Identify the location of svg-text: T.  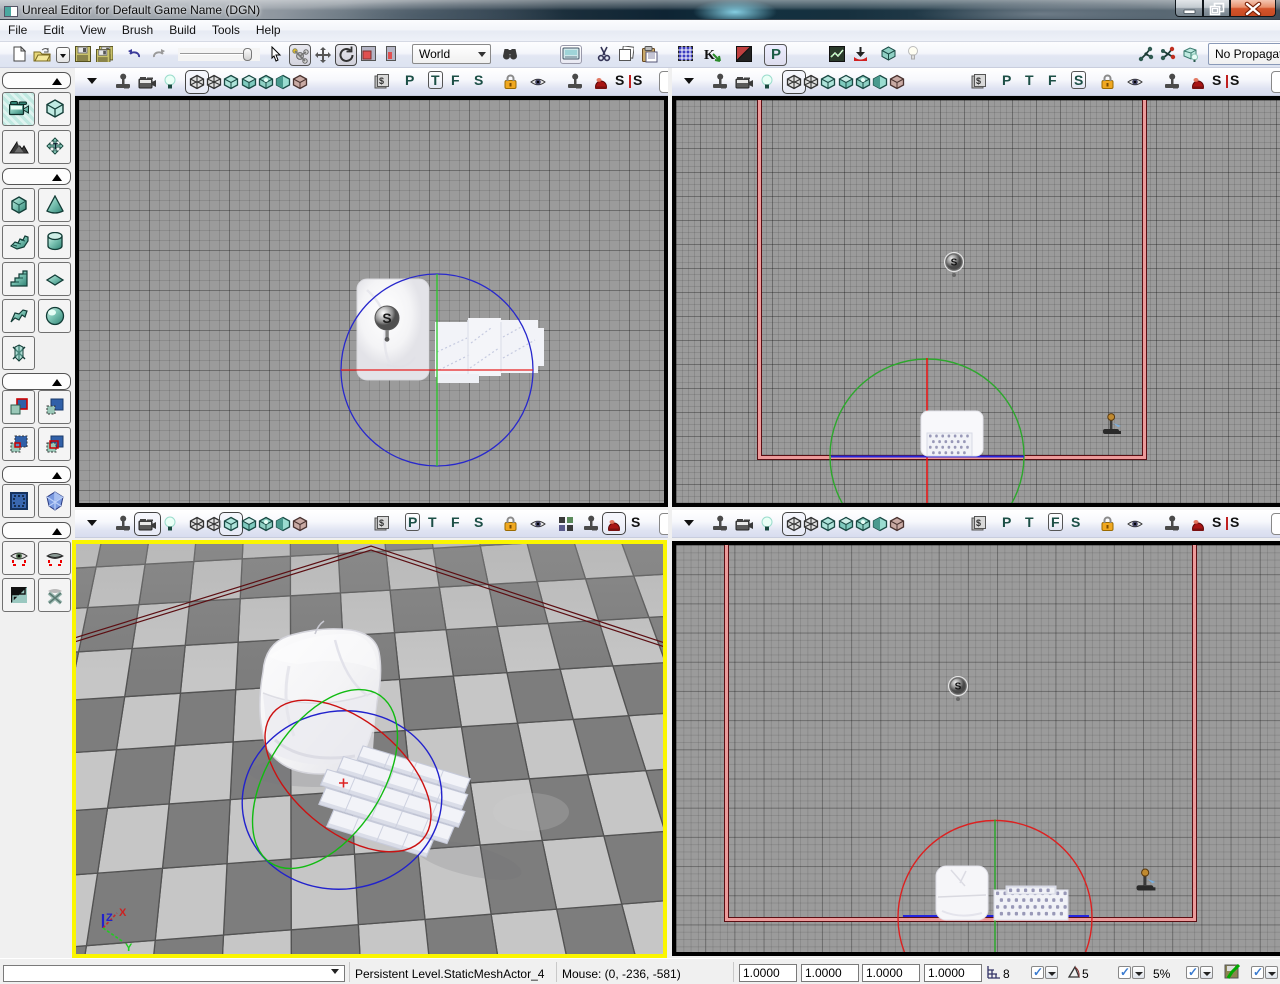
(55, 146).